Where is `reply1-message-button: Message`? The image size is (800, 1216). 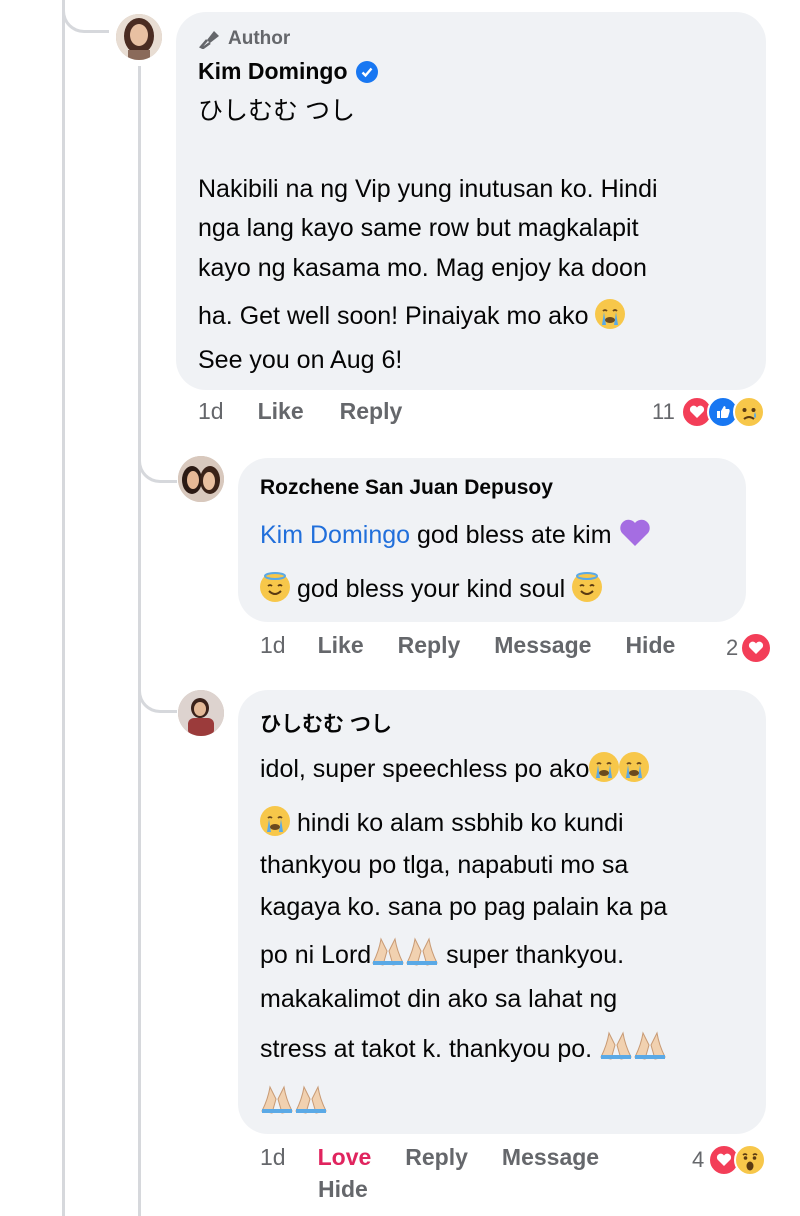
reply1-message-button: Message is located at coordinates (542, 645).